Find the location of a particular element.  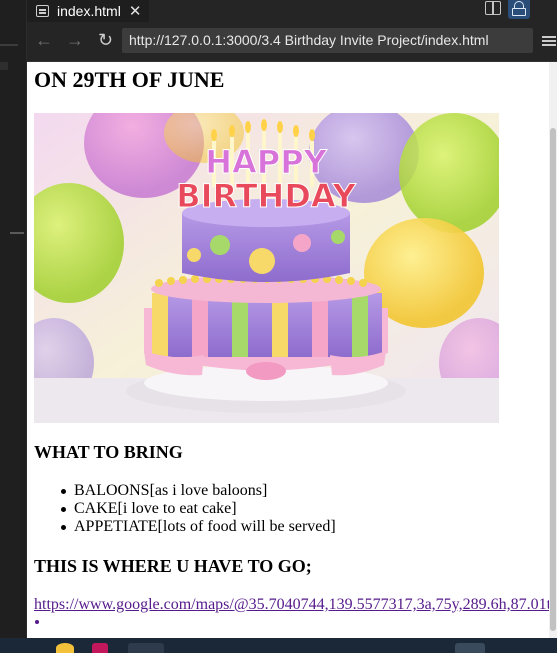

focus-dot is located at coordinates (37, 622).